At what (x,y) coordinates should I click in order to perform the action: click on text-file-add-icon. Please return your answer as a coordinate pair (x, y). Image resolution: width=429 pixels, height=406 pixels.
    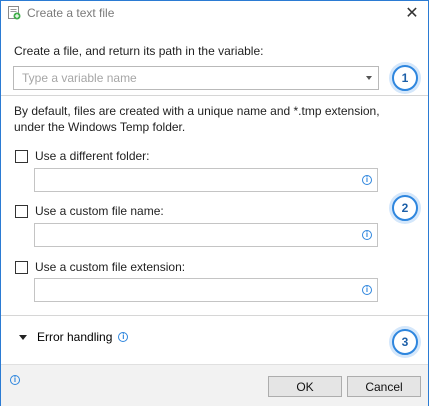
    Looking at the image, I should click on (14, 13).